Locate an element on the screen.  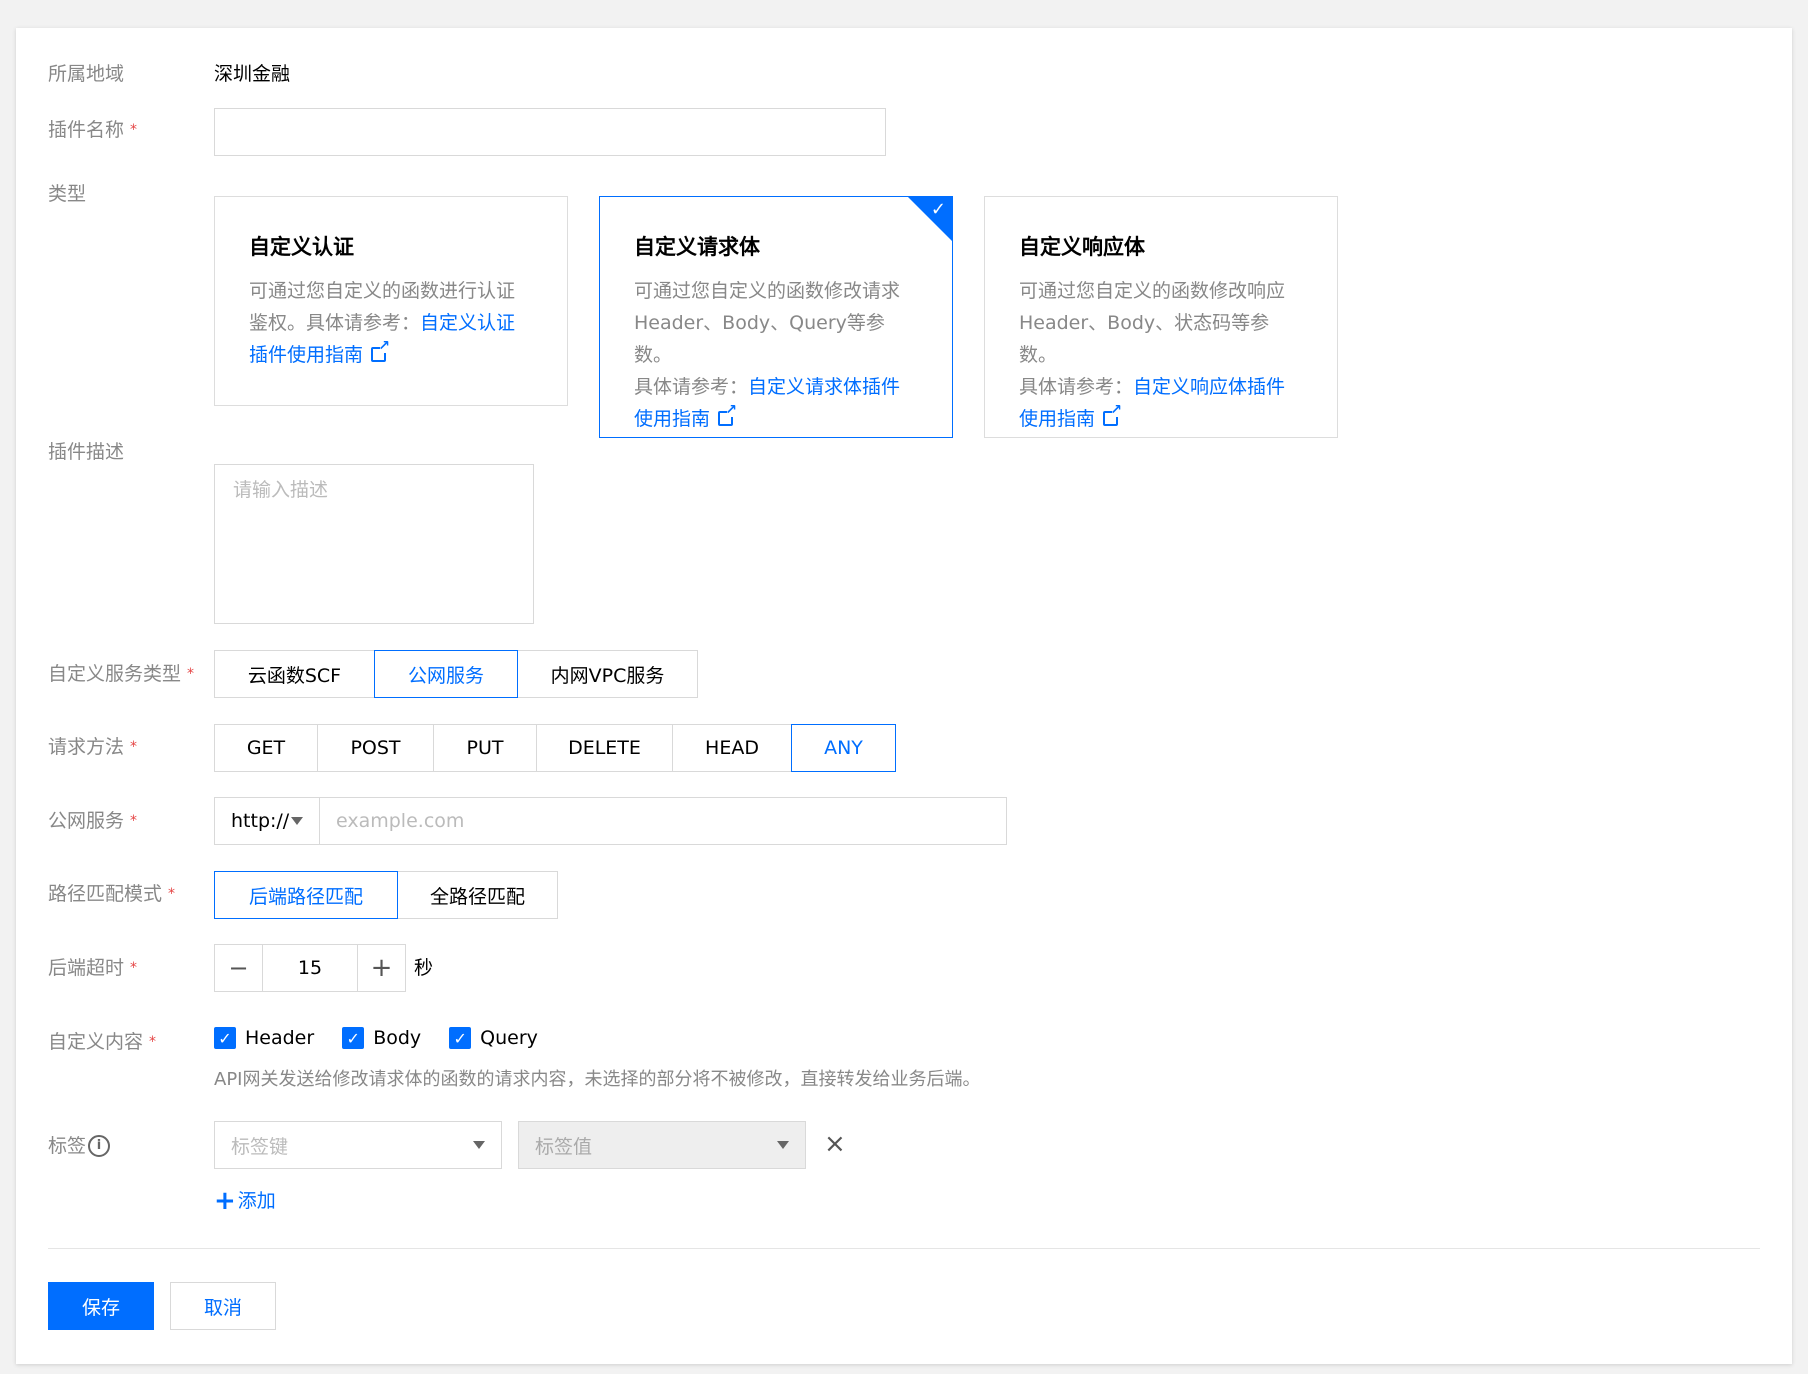
plugin-name-input is located at coordinates (550, 132).